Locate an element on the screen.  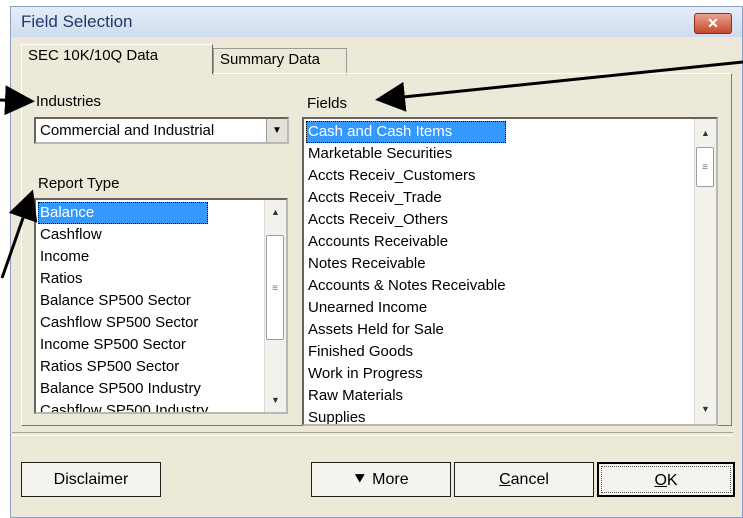
list-item: Accts Receiv_Customers is located at coordinates (406, 176).